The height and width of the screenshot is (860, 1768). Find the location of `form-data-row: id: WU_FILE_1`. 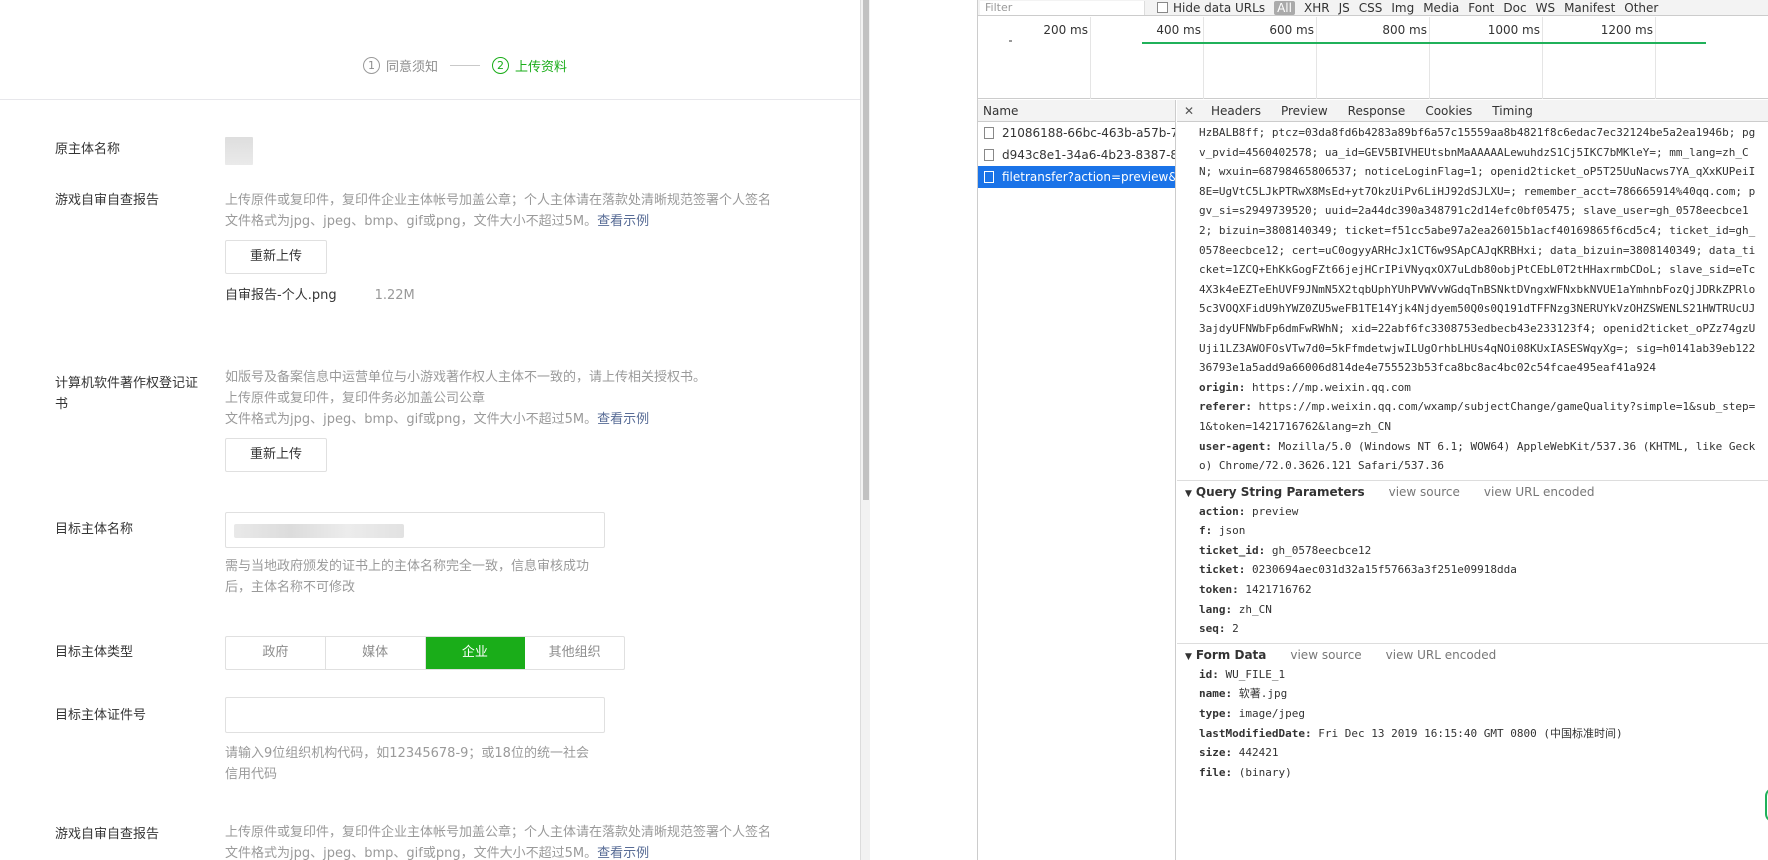

form-data-row: id: WU_FILE_1 is located at coordinates (1472, 675).